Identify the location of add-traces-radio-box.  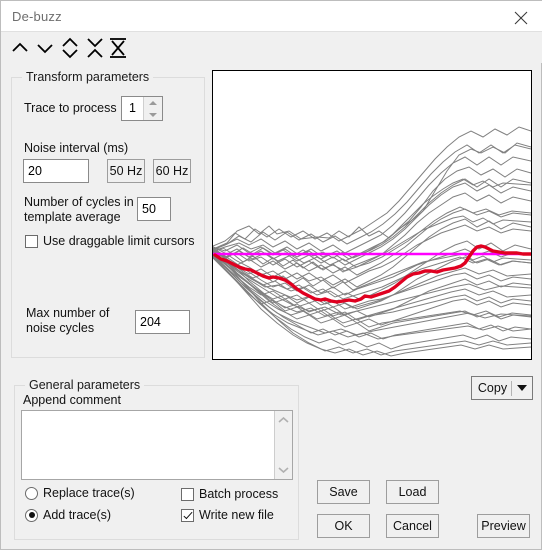
(31, 515).